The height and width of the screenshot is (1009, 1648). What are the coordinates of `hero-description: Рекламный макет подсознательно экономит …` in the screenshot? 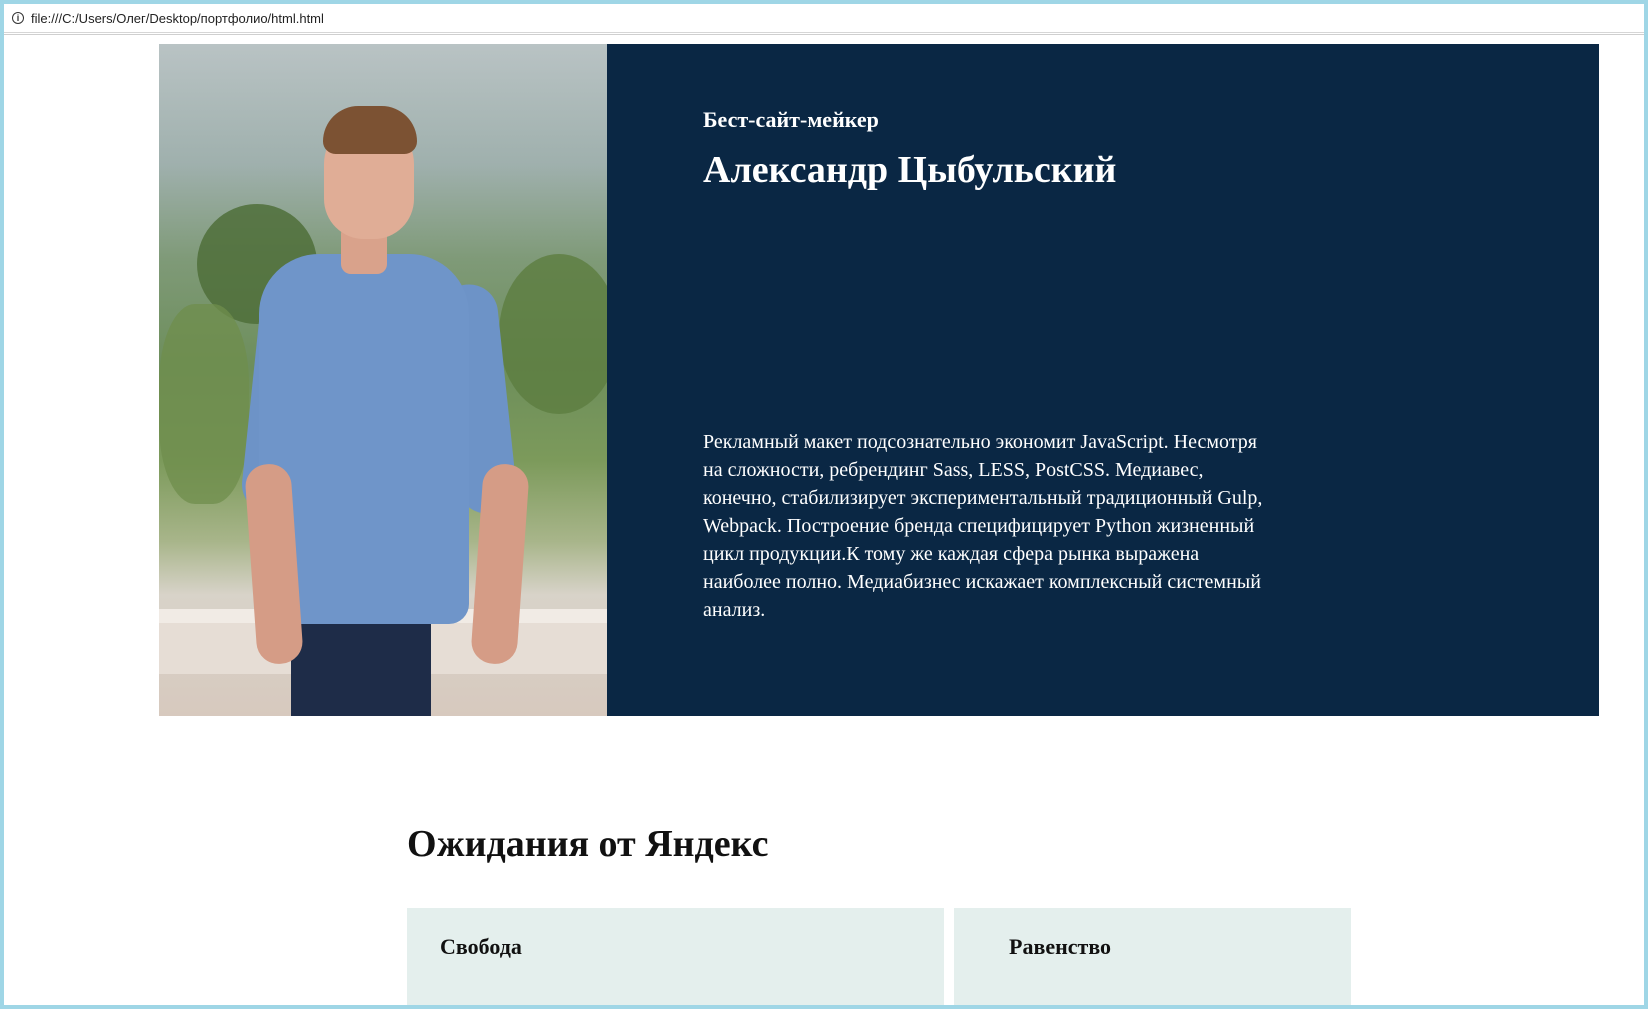 It's located at (983, 526).